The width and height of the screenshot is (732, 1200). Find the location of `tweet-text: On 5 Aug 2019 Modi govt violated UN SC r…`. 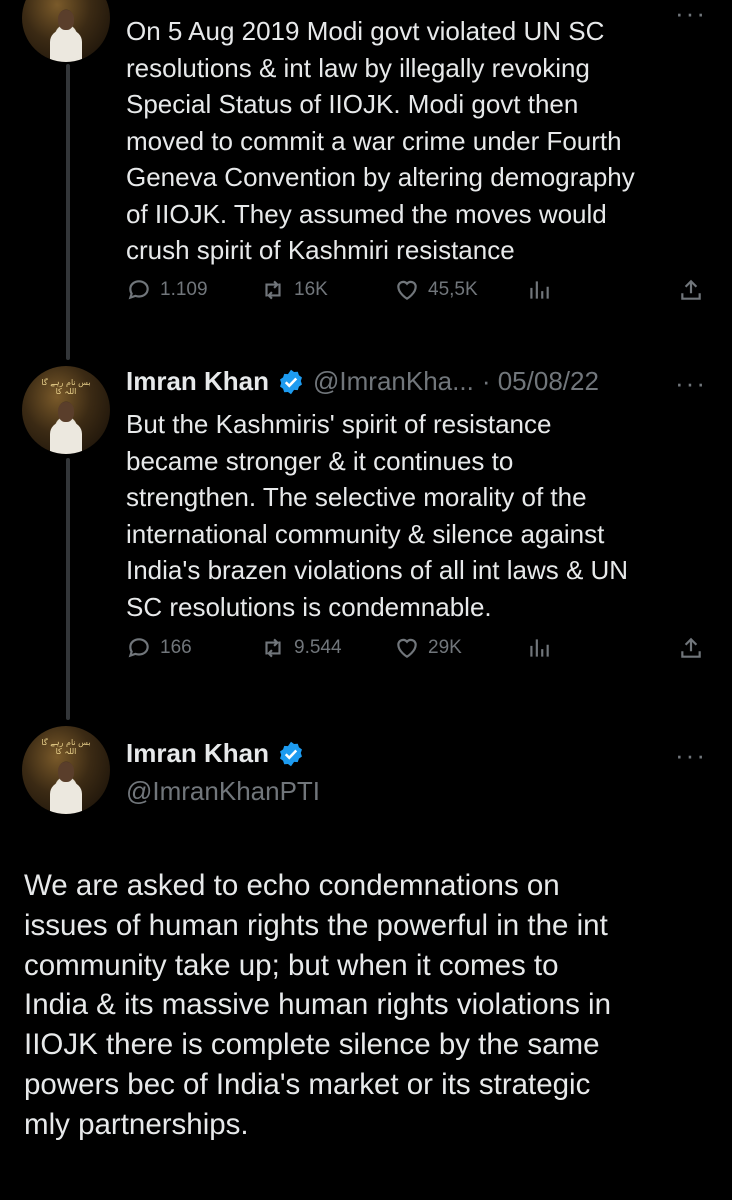

tweet-text: On 5 Aug 2019 Modi govt violated UN SC r… is located at coordinates (380, 140).